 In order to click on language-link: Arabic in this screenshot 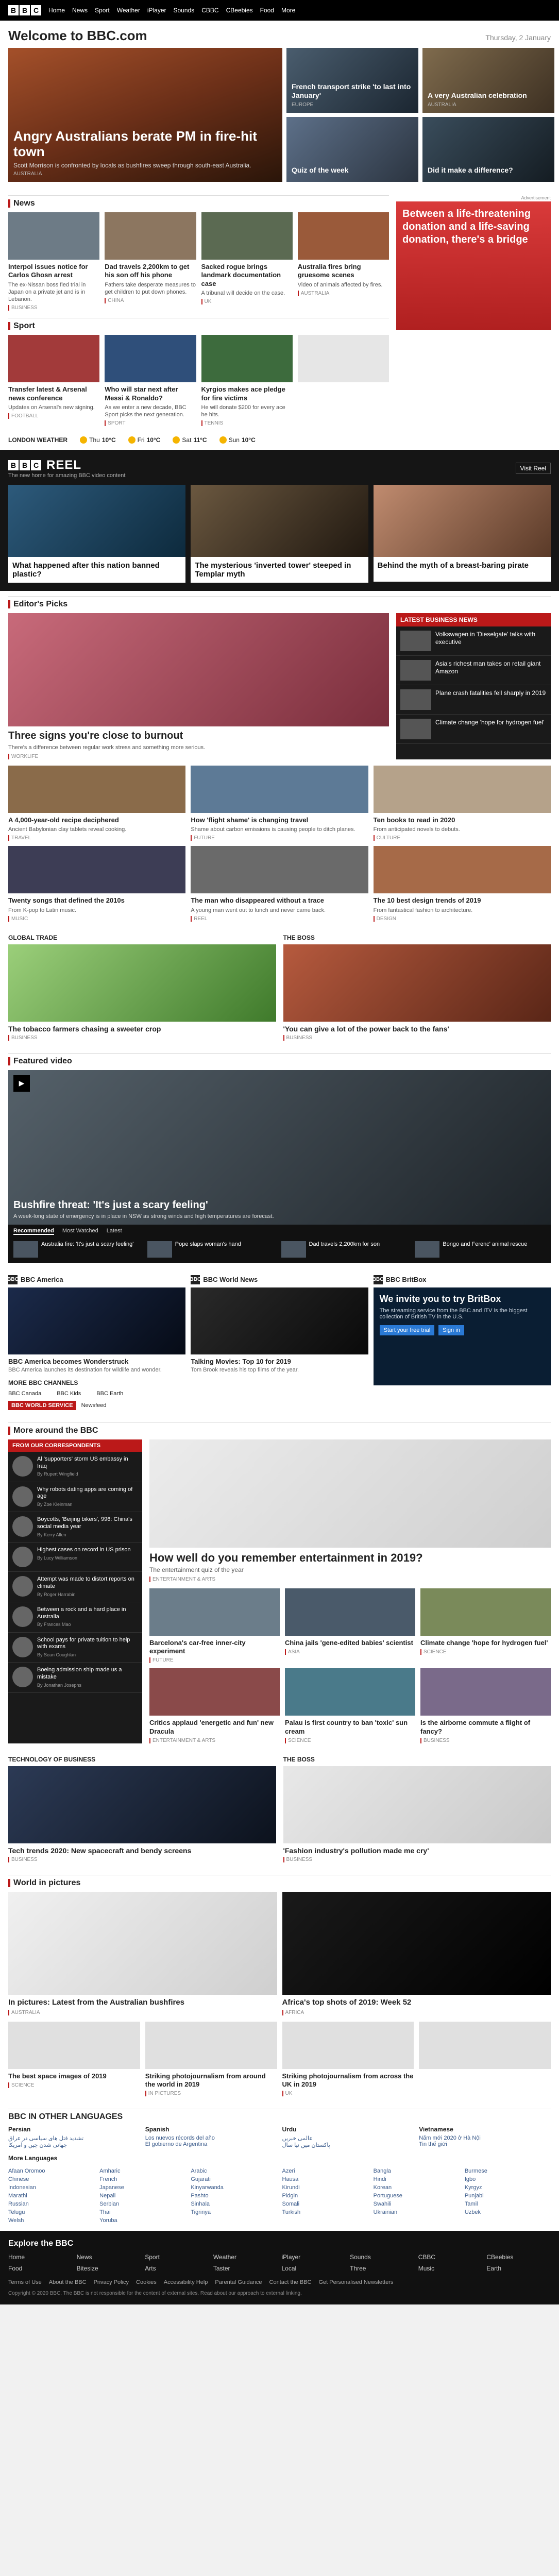, I will do `click(234, 2171)`.